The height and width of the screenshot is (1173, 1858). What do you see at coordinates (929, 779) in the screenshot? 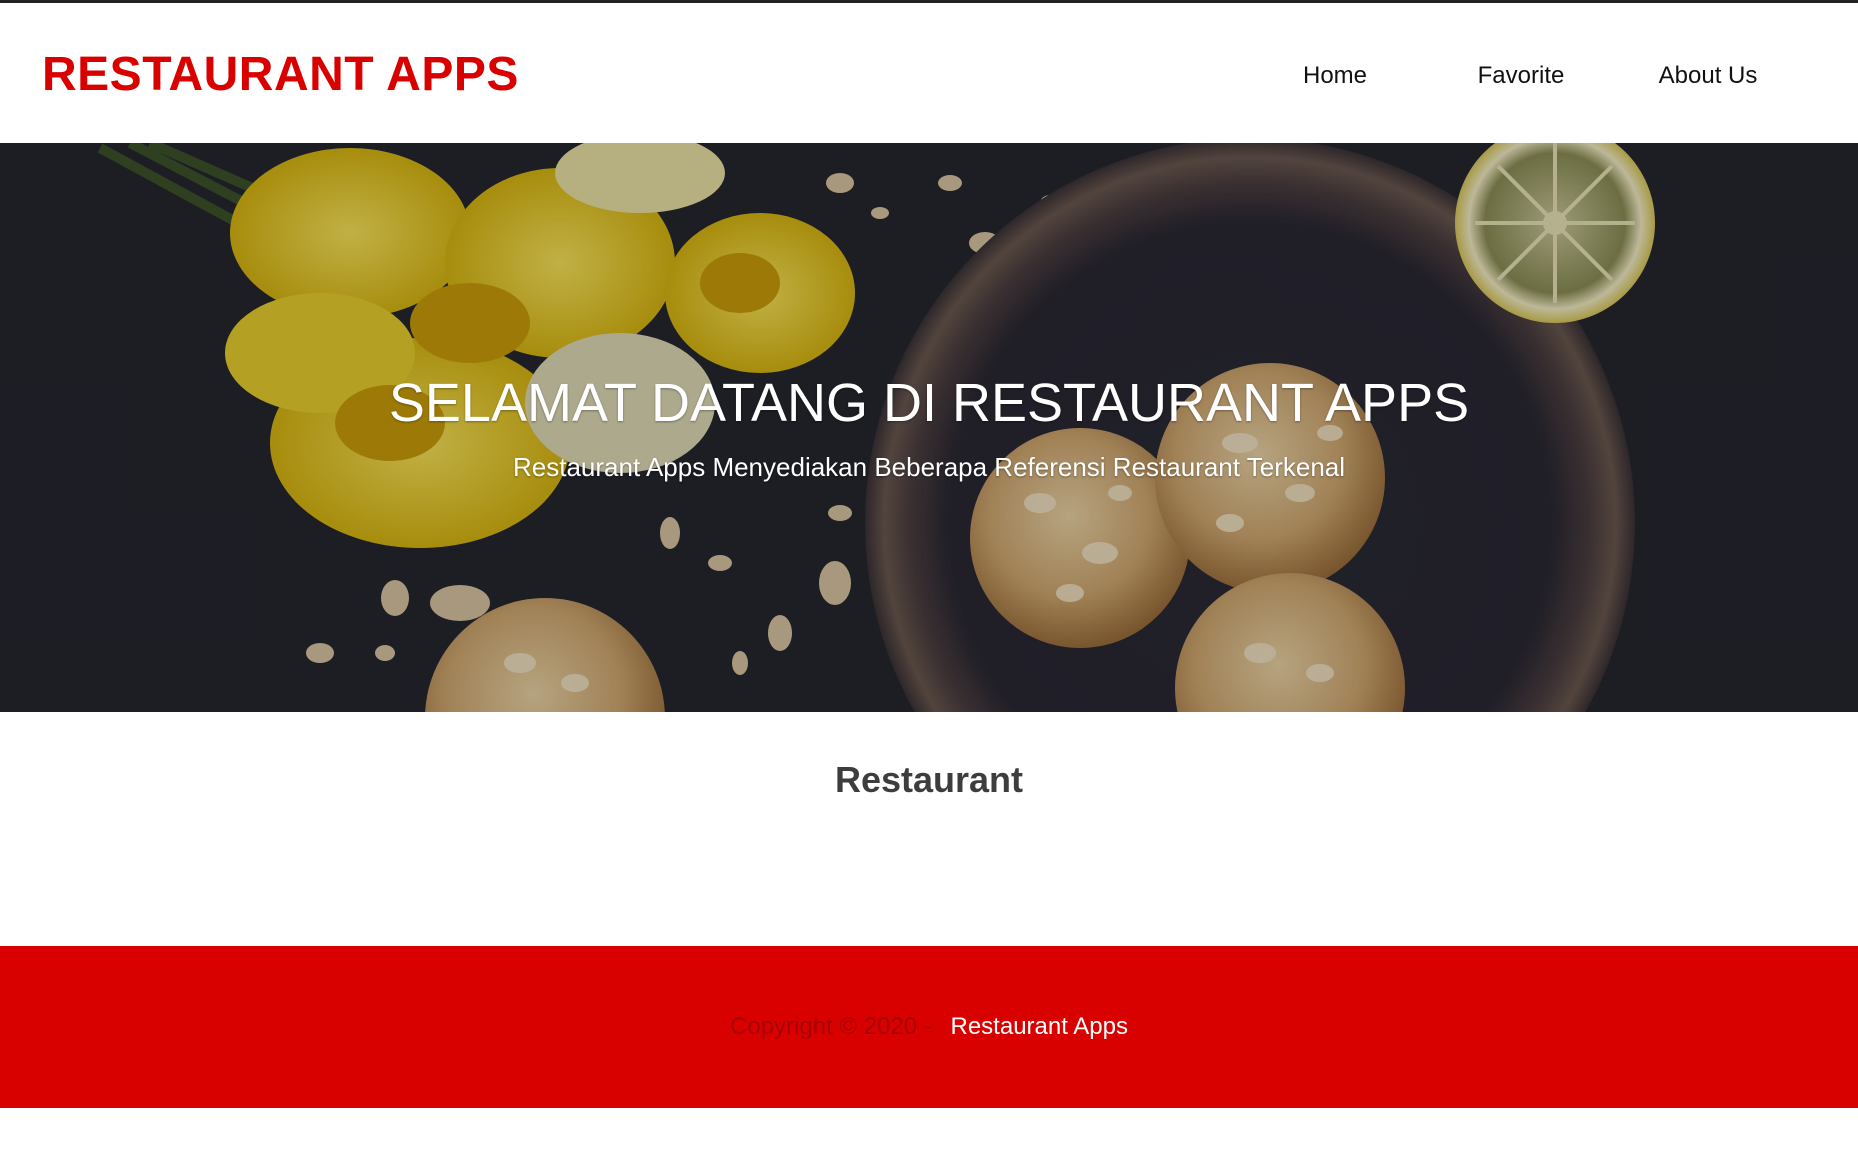
I see `section-title: Restaurant` at bounding box center [929, 779].